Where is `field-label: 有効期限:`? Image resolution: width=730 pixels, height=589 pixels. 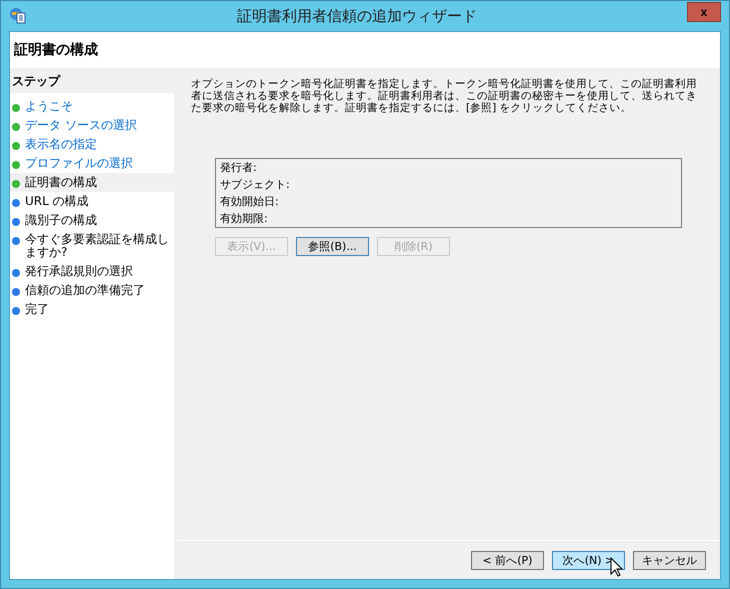 field-label: 有効期限: is located at coordinates (244, 218).